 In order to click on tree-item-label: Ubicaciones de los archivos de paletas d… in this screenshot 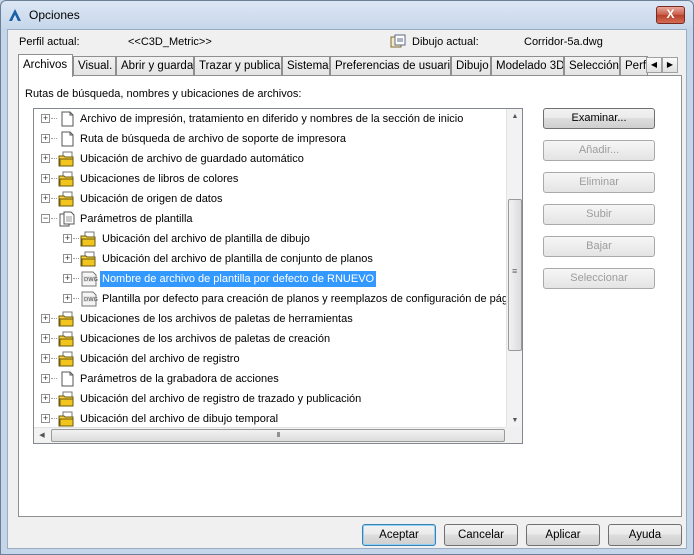, I will do `click(205, 339)`.